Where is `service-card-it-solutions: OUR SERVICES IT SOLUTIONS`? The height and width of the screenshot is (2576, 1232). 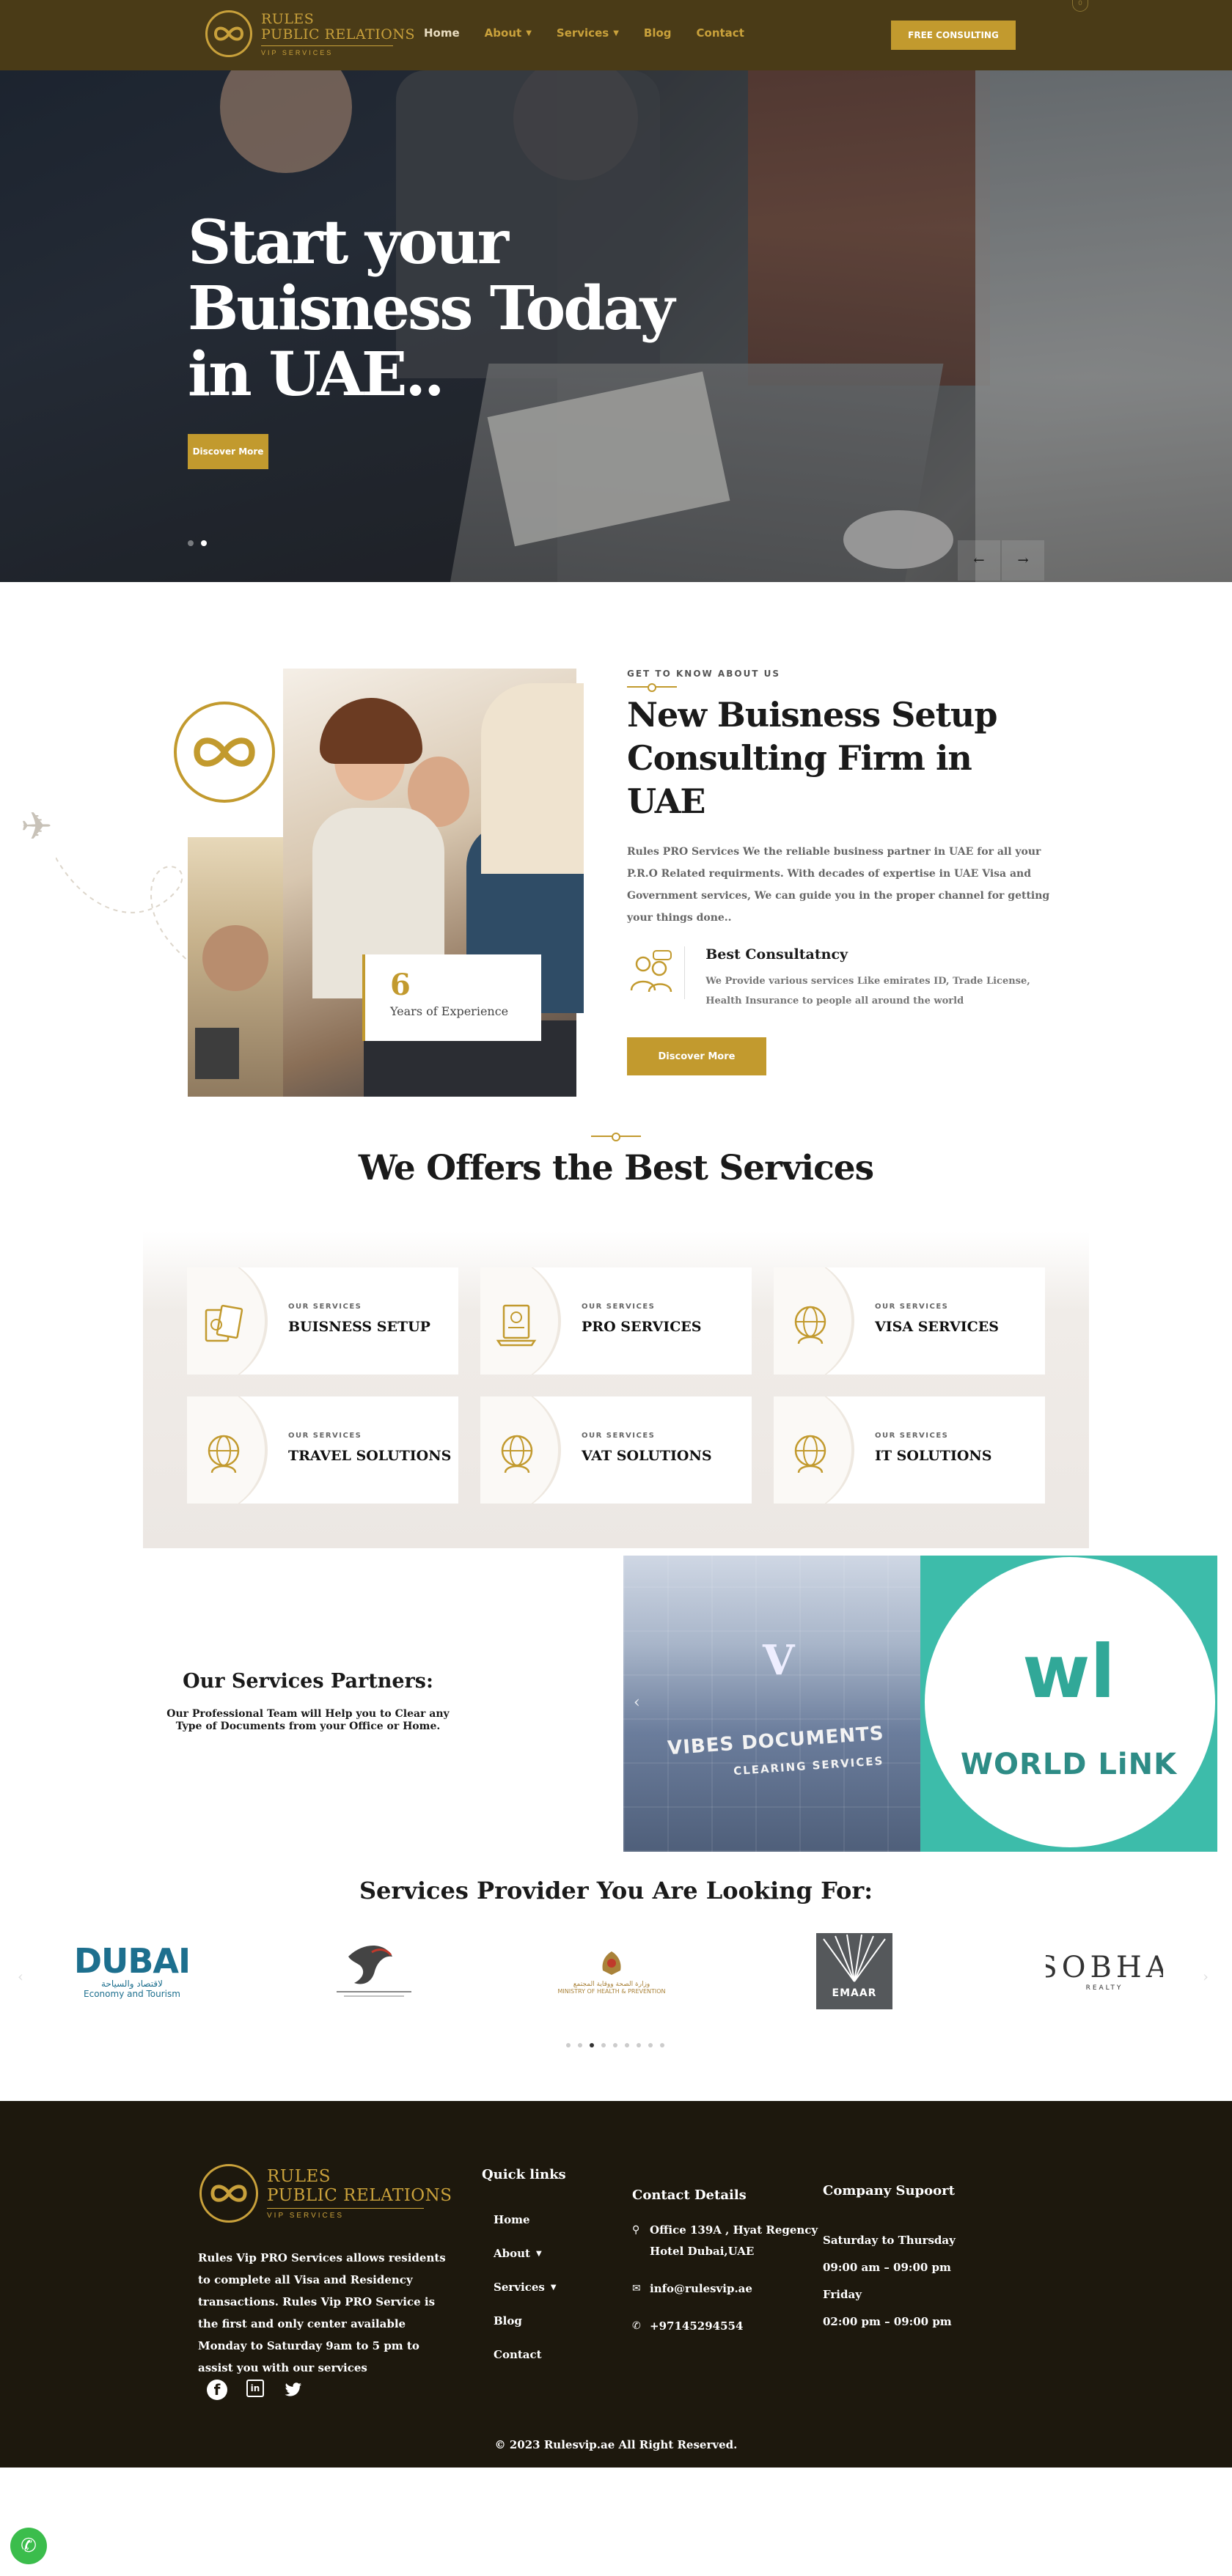 service-card-it-solutions: OUR SERVICES IT SOLUTIONS is located at coordinates (909, 1450).